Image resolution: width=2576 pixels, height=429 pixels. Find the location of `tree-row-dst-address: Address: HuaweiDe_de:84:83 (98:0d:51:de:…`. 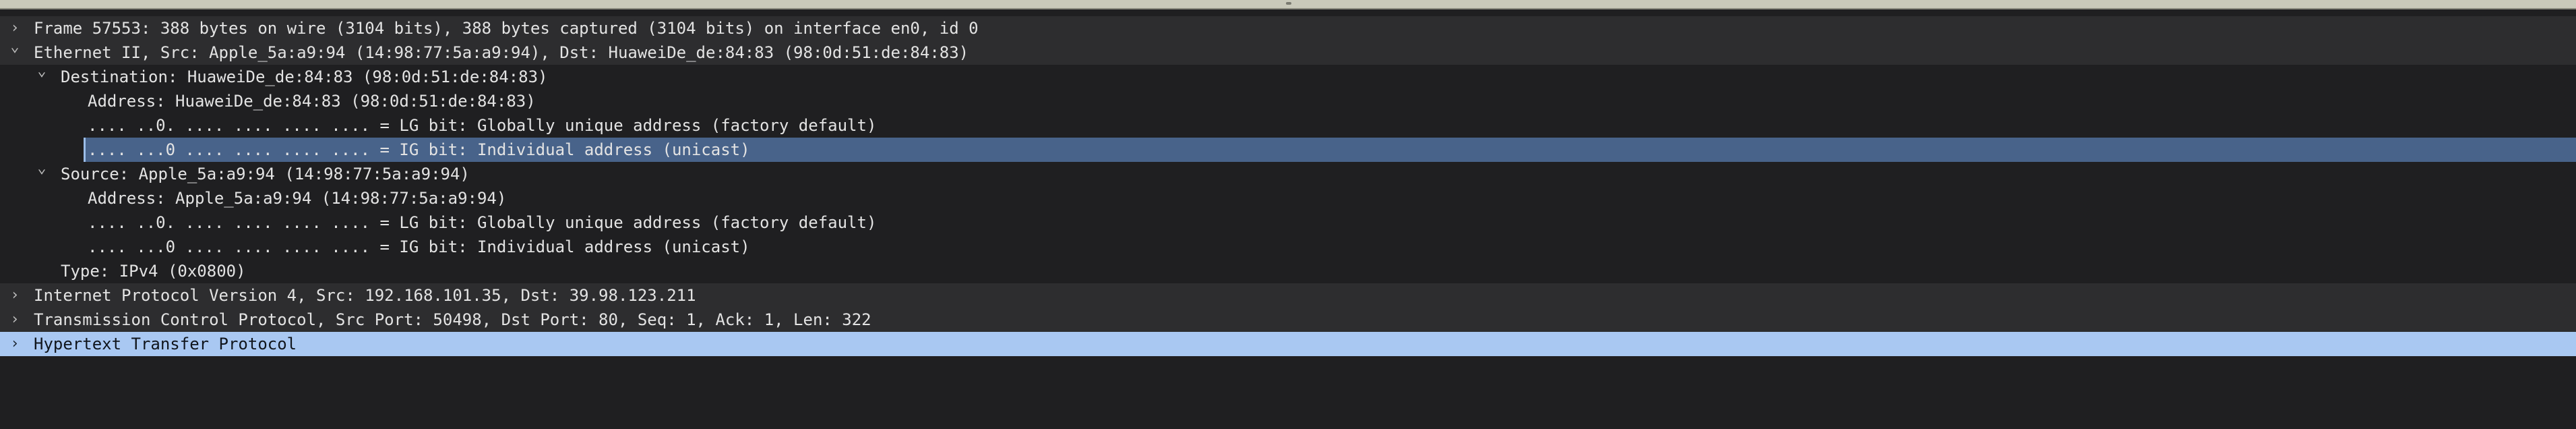

tree-row-dst-address: Address: HuaweiDe_de:84:83 (98:0d:51:de:… is located at coordinates (1288, 101).